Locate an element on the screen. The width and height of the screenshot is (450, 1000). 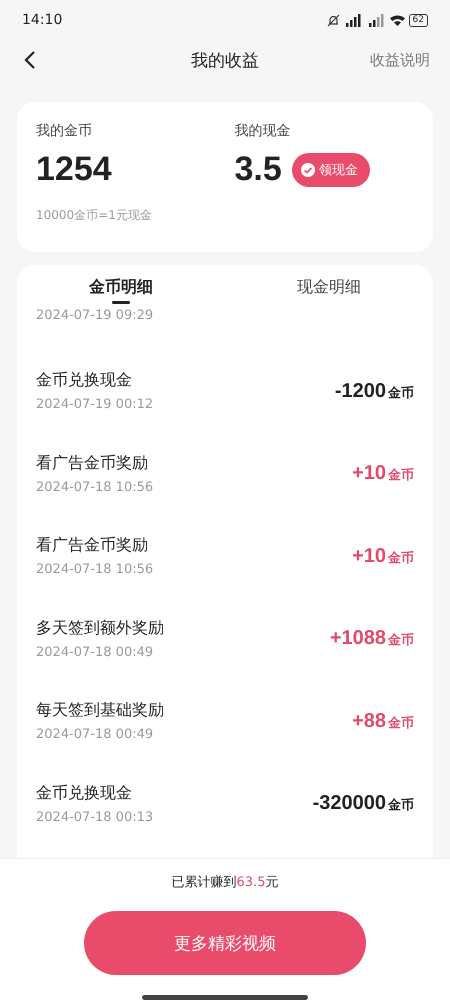
claim-cash-button: 领现金 is located at coordinates (331, 169).